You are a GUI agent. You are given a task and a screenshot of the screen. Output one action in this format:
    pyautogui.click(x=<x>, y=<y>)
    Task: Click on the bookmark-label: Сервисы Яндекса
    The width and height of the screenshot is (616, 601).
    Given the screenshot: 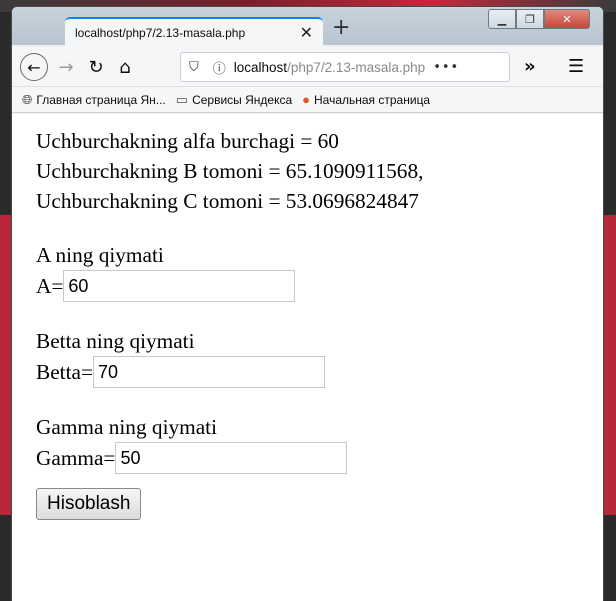 What is the action you would take?
    pyautogui.click(x=242, y=99)
    